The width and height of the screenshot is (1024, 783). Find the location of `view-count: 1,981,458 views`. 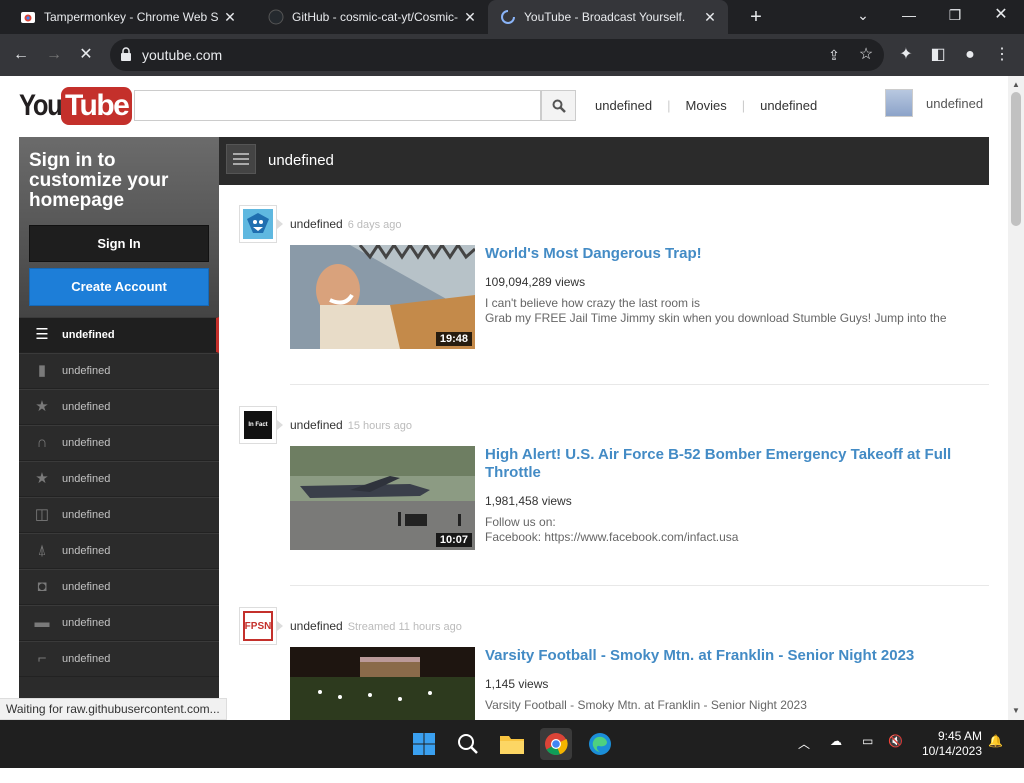

view-count: 1,981,458 views is located at coordinates (528, 501).